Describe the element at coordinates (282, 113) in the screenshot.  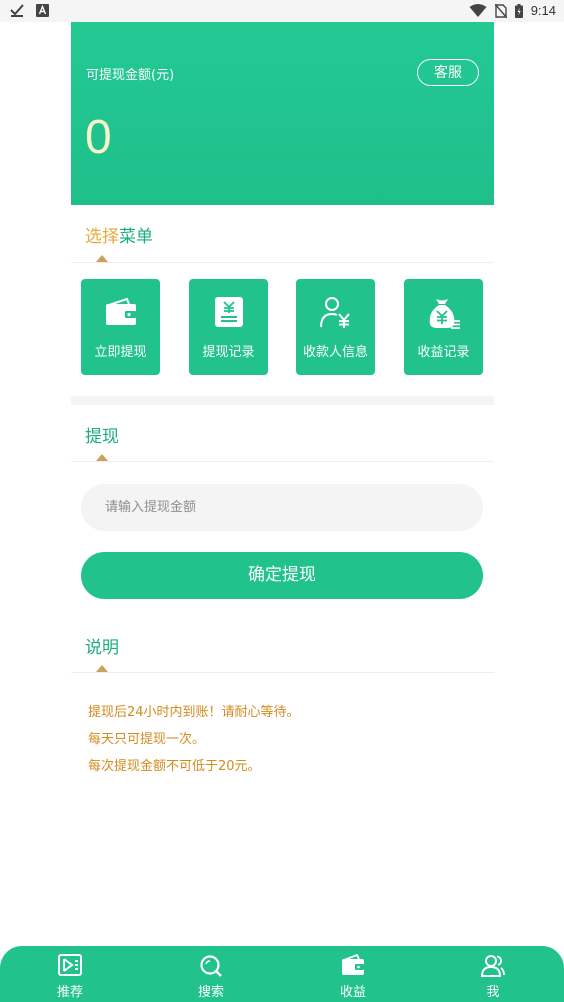
I see `balance-card: 可提现金额(元) 客服 0` at that location.